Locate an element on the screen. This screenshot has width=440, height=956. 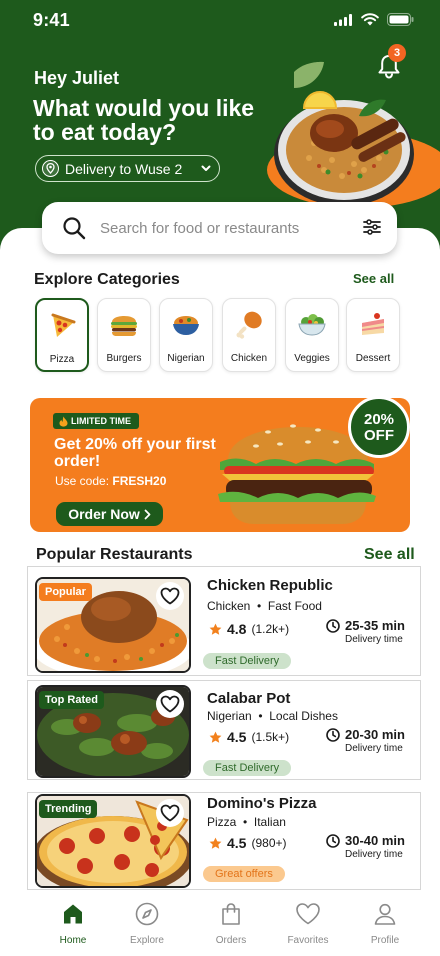
restaurant-rating: 4.8 (1.2k+) is located at coordinates (249, 629).